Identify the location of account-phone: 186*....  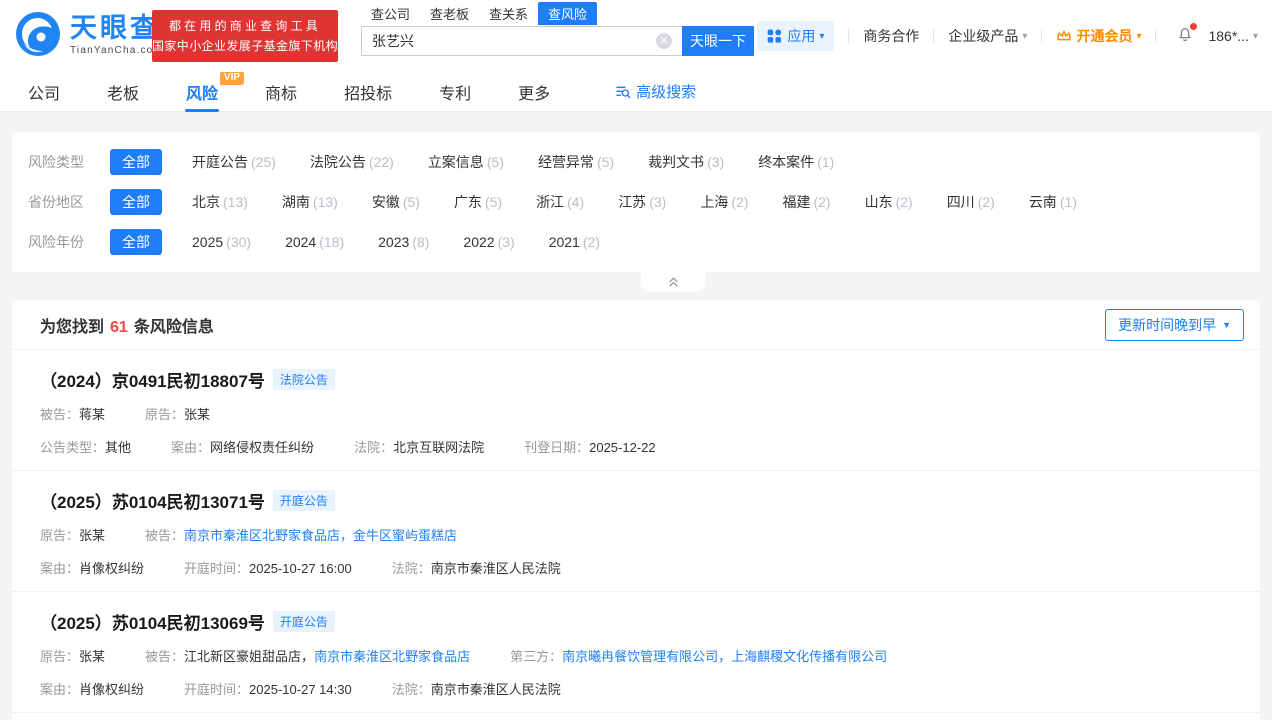
(1228, 36).